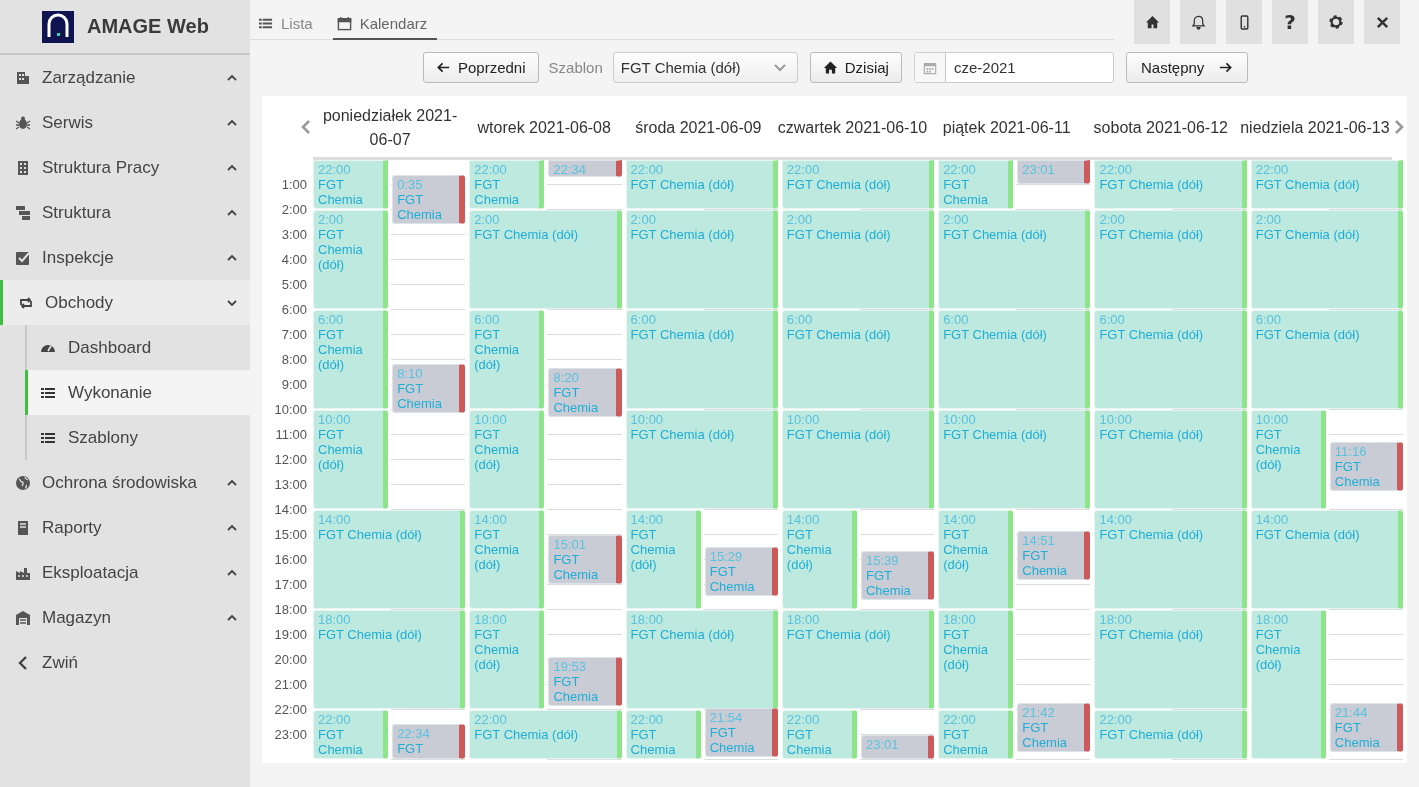 The width and height of the screenshot is (1419, 787). I want to click on bell-icon, so click(1198, 22).